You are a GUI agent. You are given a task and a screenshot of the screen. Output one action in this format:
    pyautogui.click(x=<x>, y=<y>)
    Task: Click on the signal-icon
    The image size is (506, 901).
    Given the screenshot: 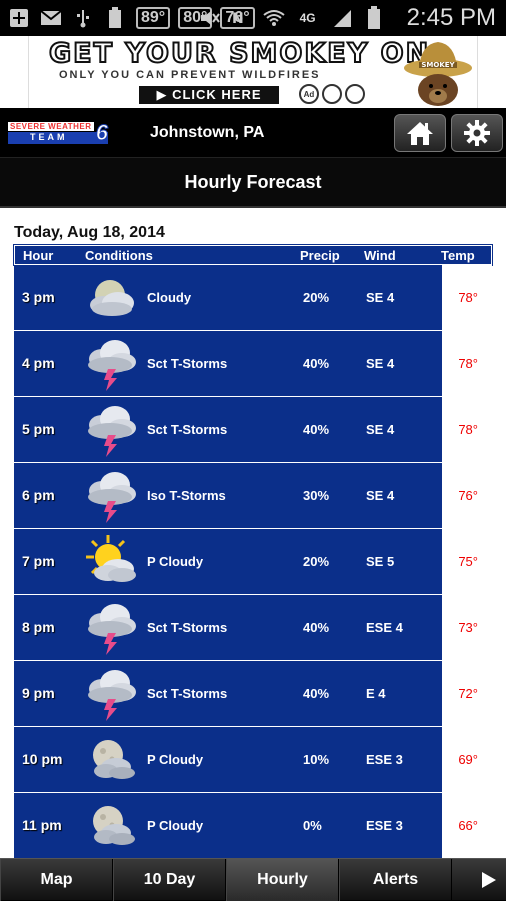 What is the action you would take?
    pyautogui.click(x=342, y=18)
    